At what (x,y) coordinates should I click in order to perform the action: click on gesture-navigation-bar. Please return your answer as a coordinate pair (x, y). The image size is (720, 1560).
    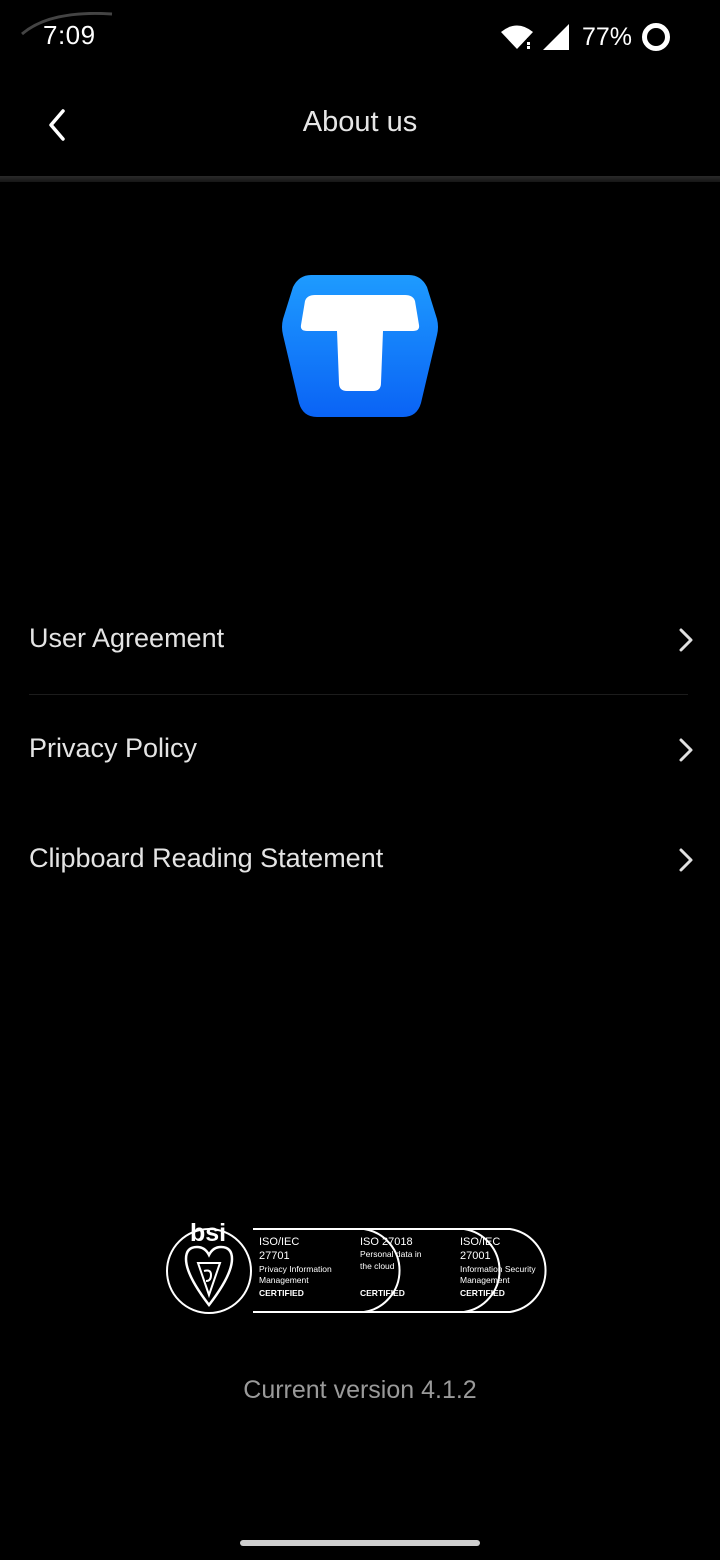
    Looking at the image, I should click on (360, 1543).